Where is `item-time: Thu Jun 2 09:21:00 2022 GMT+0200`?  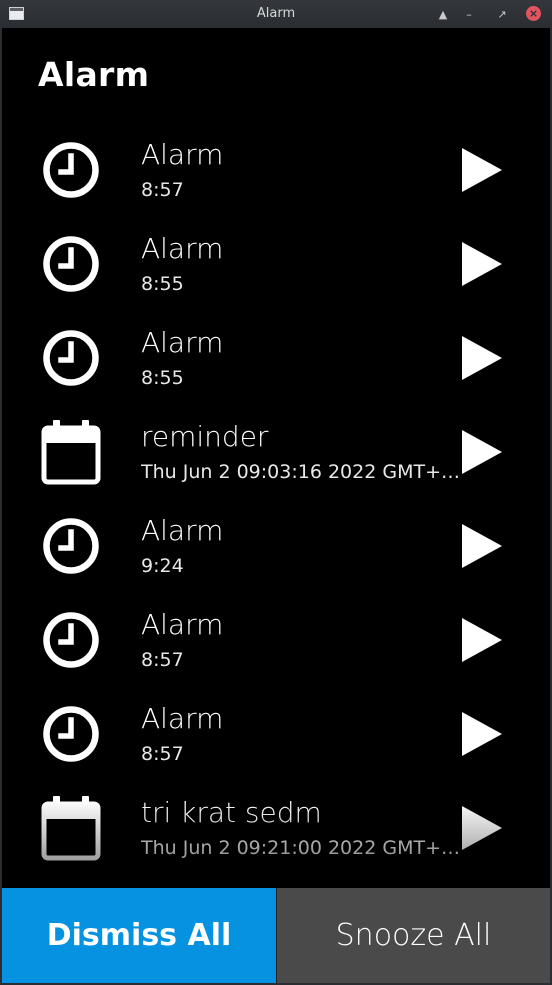
item-time: Thu Jun 2 09:21:00 2022 GMT+0200 is located at coordinates (301, 848).